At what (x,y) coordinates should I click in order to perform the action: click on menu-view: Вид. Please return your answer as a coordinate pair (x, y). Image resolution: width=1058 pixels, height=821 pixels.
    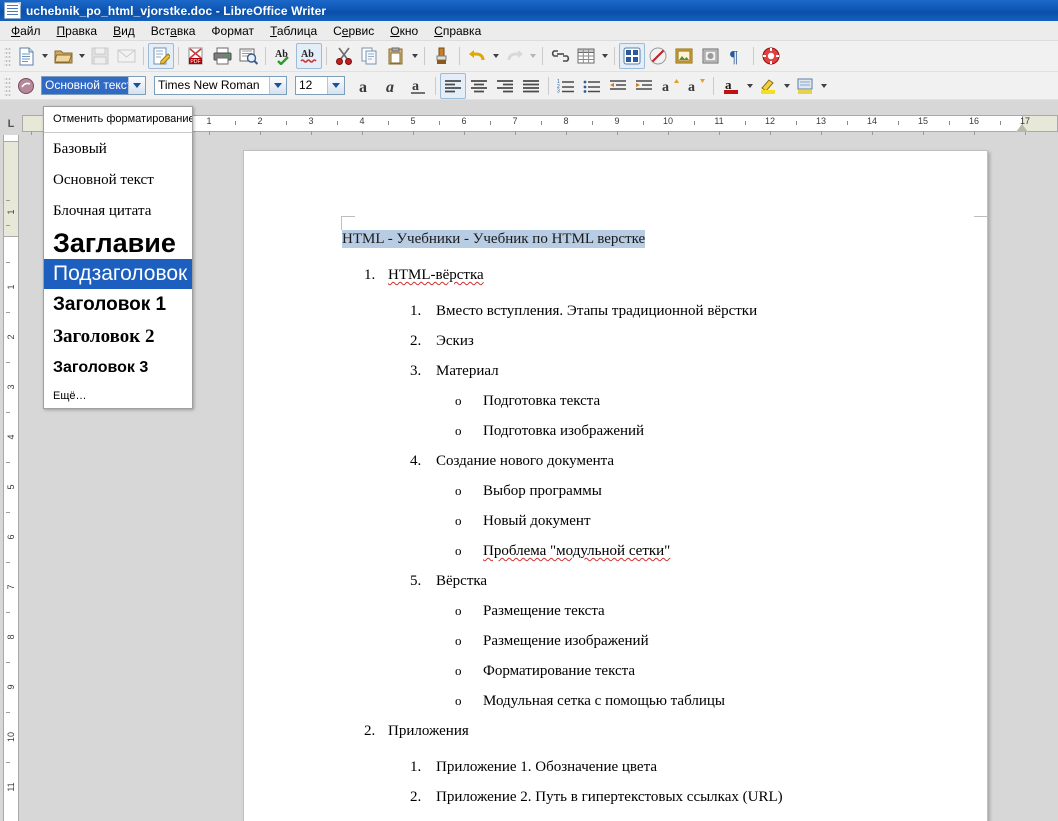
    Looking at the image, I should click on (124, 31).